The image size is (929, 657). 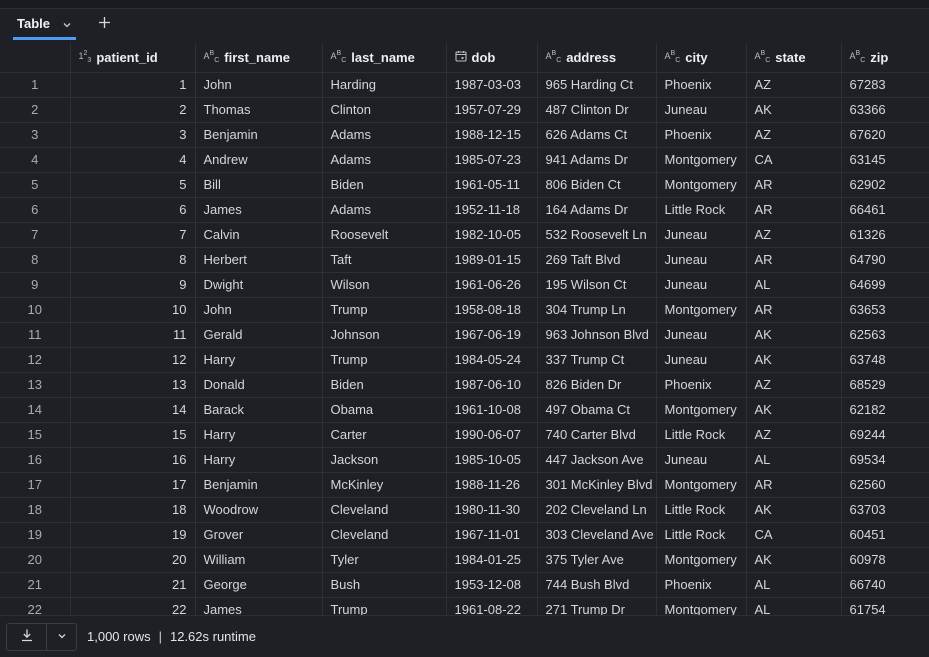 I want to click on cell-address: 301 McKinley Blvd, so click(x=597, y=485).